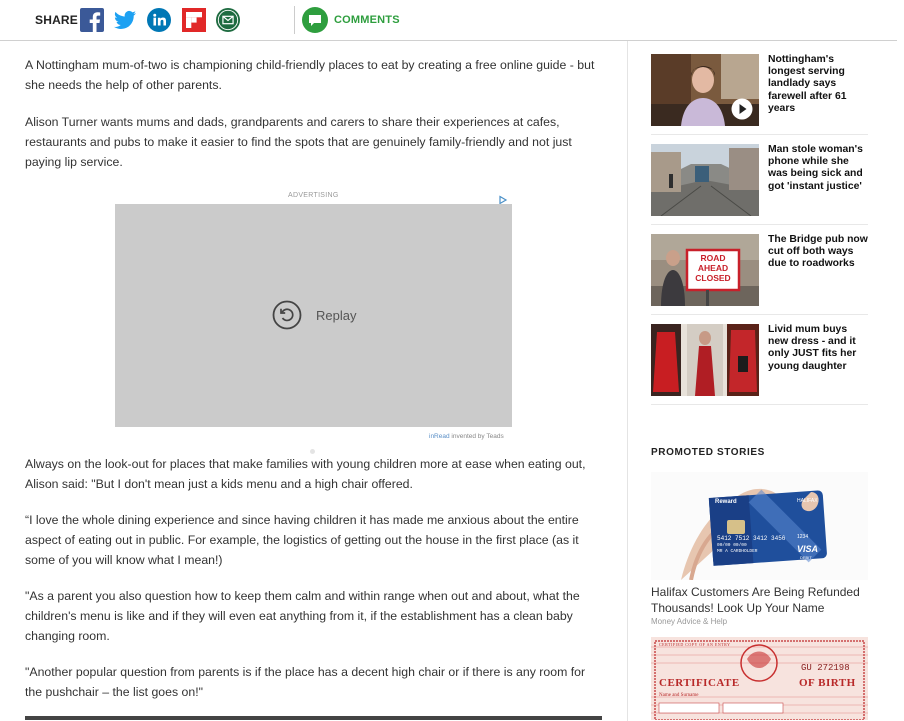 Image resolution: width=904 pixels, height=721 pixels. What do you see at coordinates (439, 436) in the screenshot?
I see `inread-brand: inRead` at bounding box center [439, 436].